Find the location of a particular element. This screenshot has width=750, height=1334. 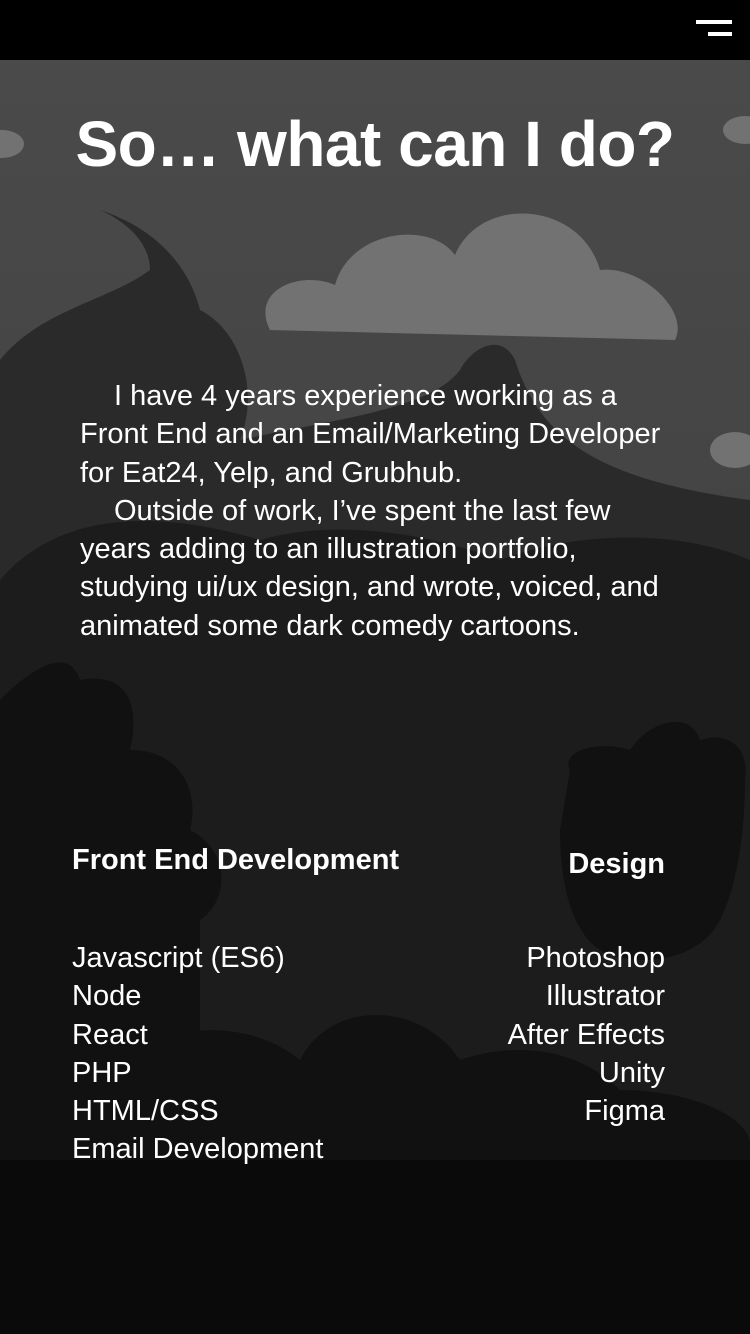

page-title: So… what can I do? is located at coordinates (375, 144).